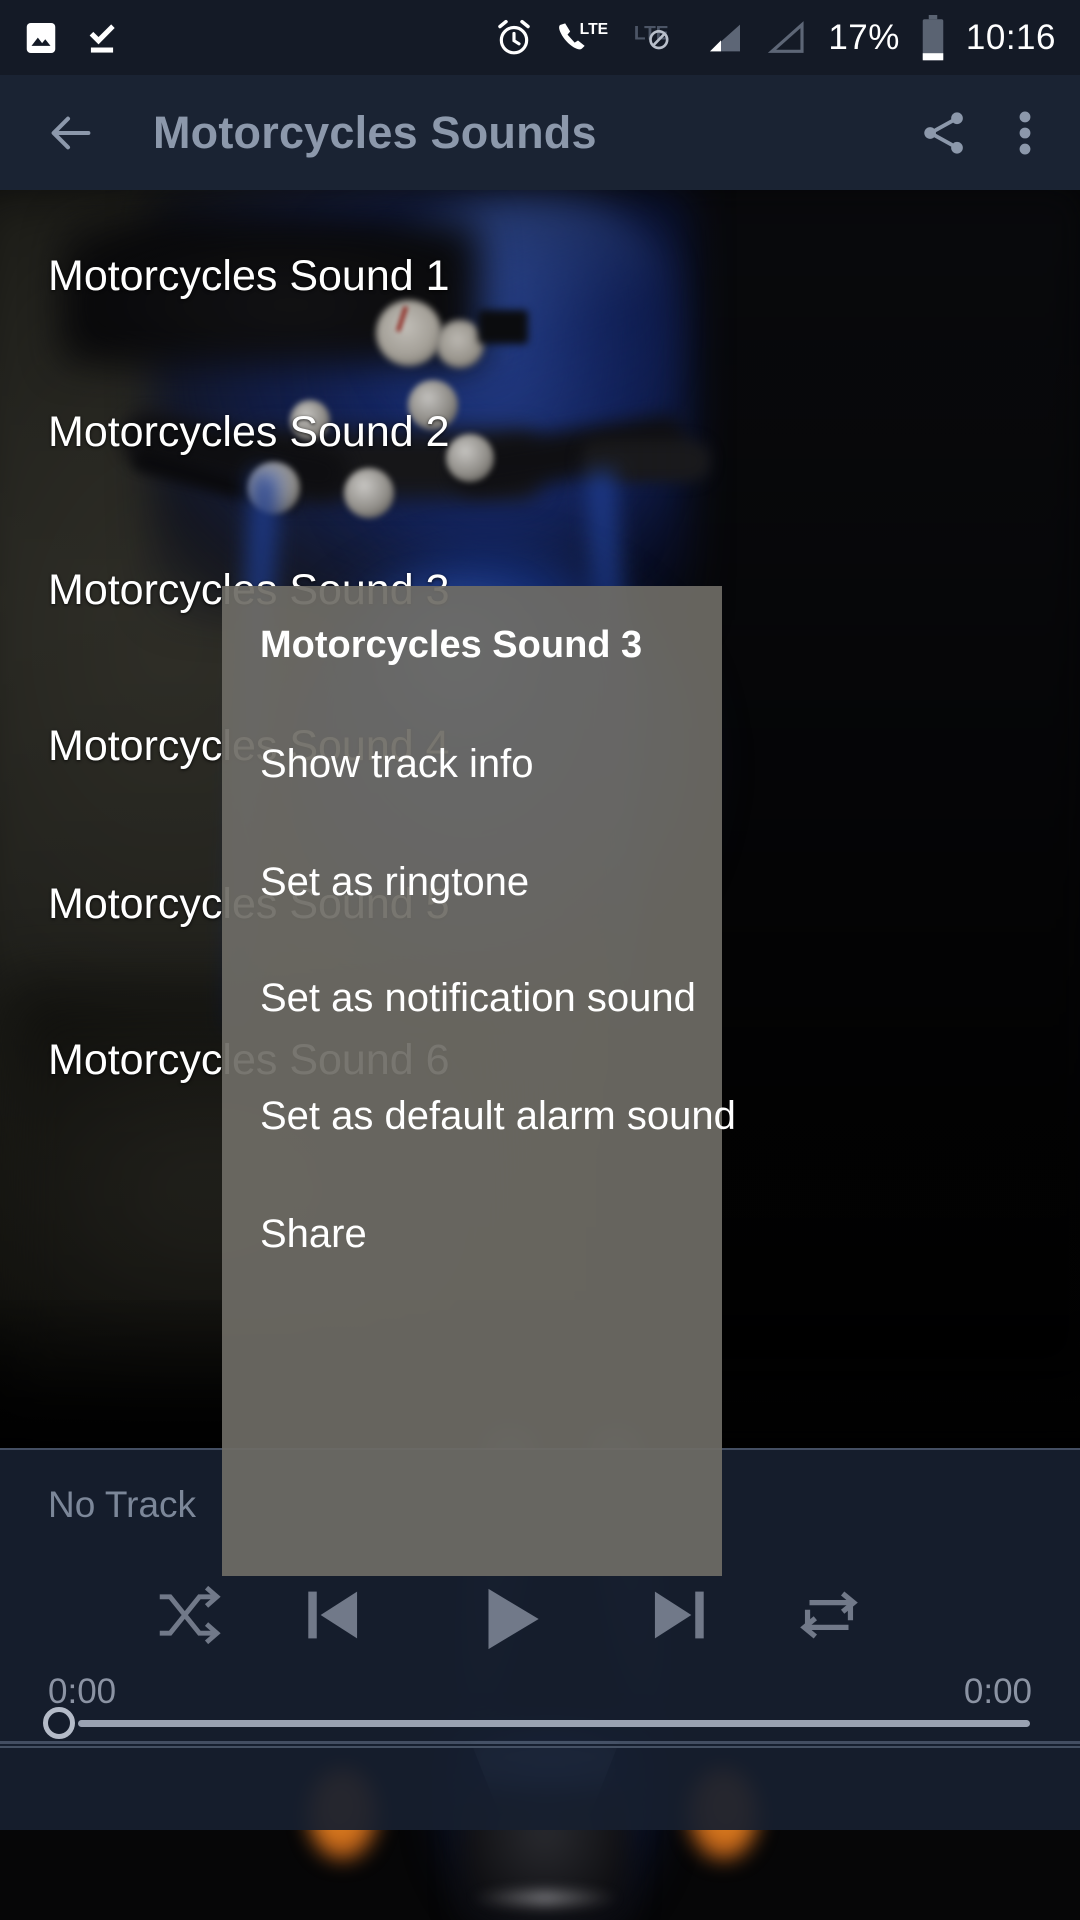 The width and height of the screenshot is (1080, 1920). I want to click on menu-item-show-track-info: Show track info, so click(396, 764).